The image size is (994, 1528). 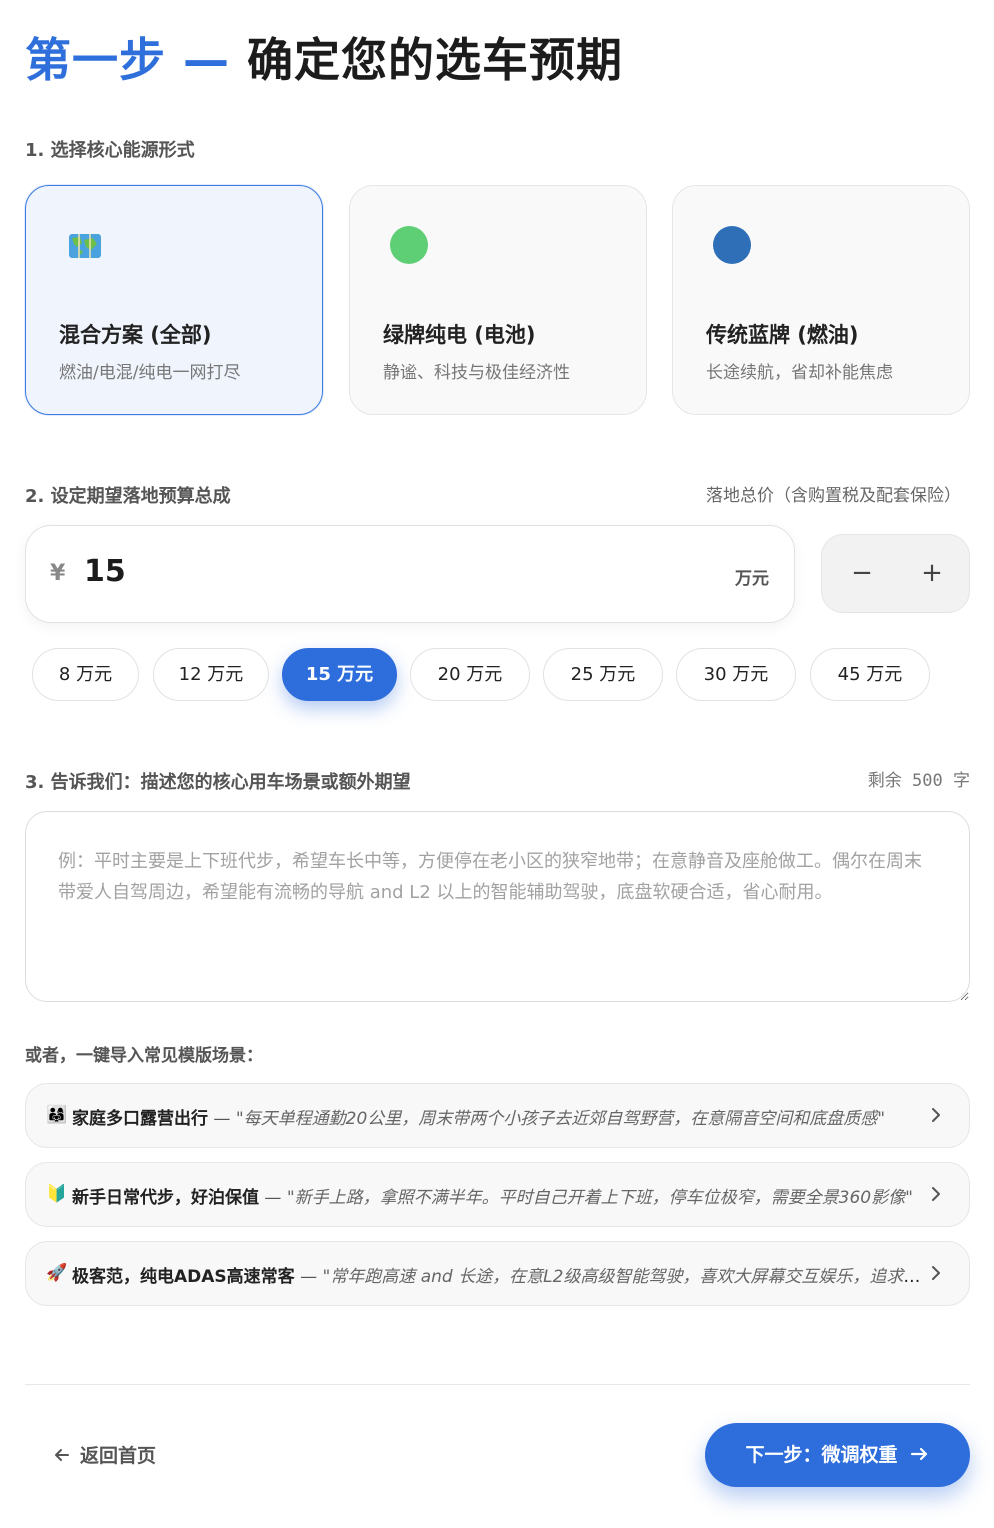 I want to click on next-step-label: 下一步：微调权重, so click(x=821, y=1455).